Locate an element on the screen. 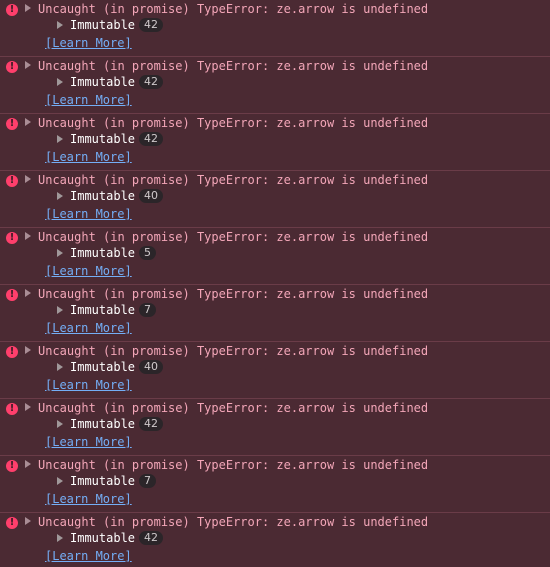 This screenshot has width=550, height=567. object-count-badge: 5 is located at coordinates (148, 253).